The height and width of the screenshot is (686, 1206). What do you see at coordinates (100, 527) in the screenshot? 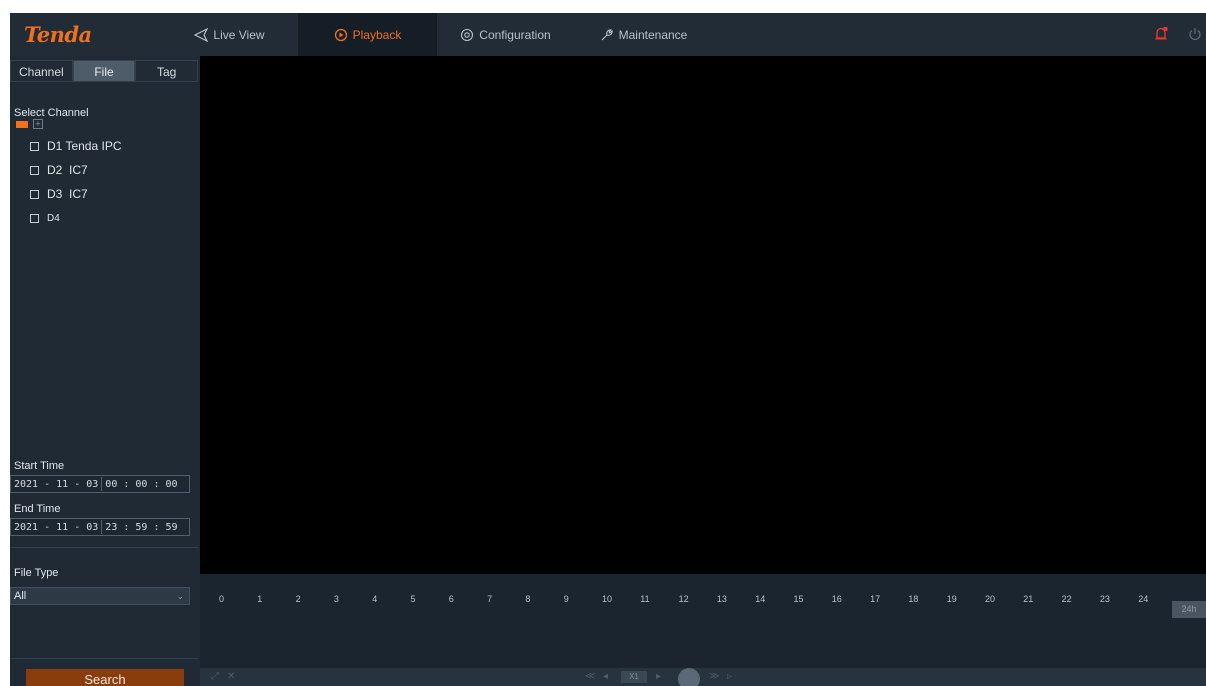
I see `end-time-field: 2021 - 11 - 03 23 : 59 : 59` at bounding box center [100, 527].